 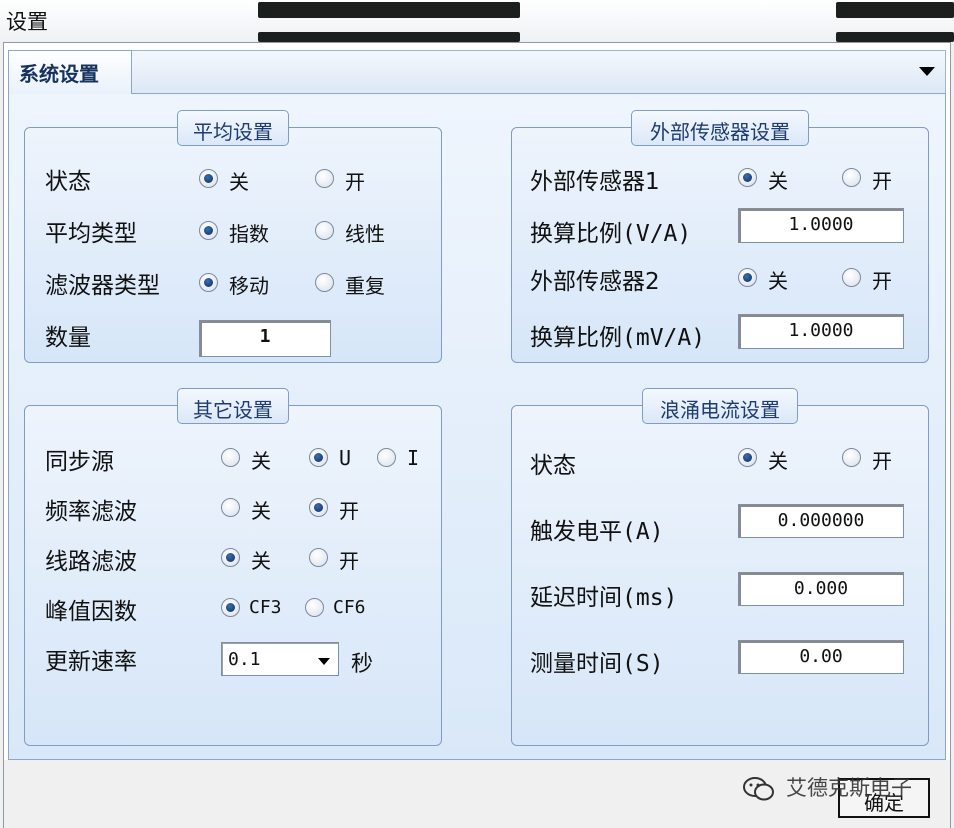 What do you see at coordinates (27, 22) in the screenshot?
I see `window-title: 设置` at bounding box center [27, 22].